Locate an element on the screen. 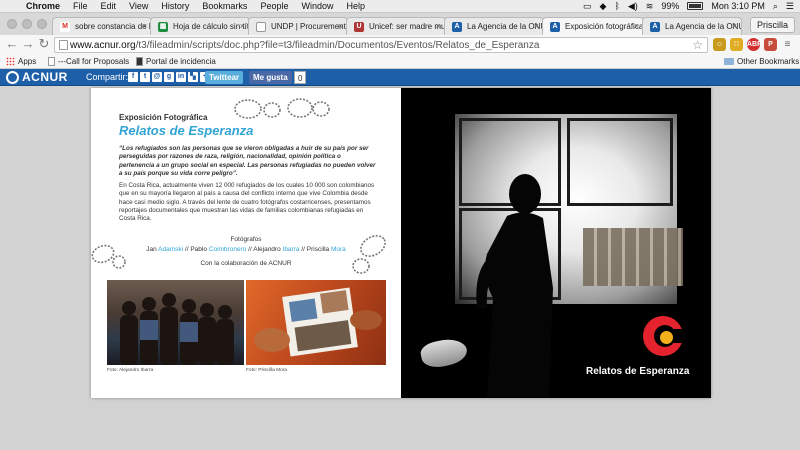 Image resolution: width=800 pixels, height=450 pixels. twitter-share-icon: t is located at coordinates (145, 77).